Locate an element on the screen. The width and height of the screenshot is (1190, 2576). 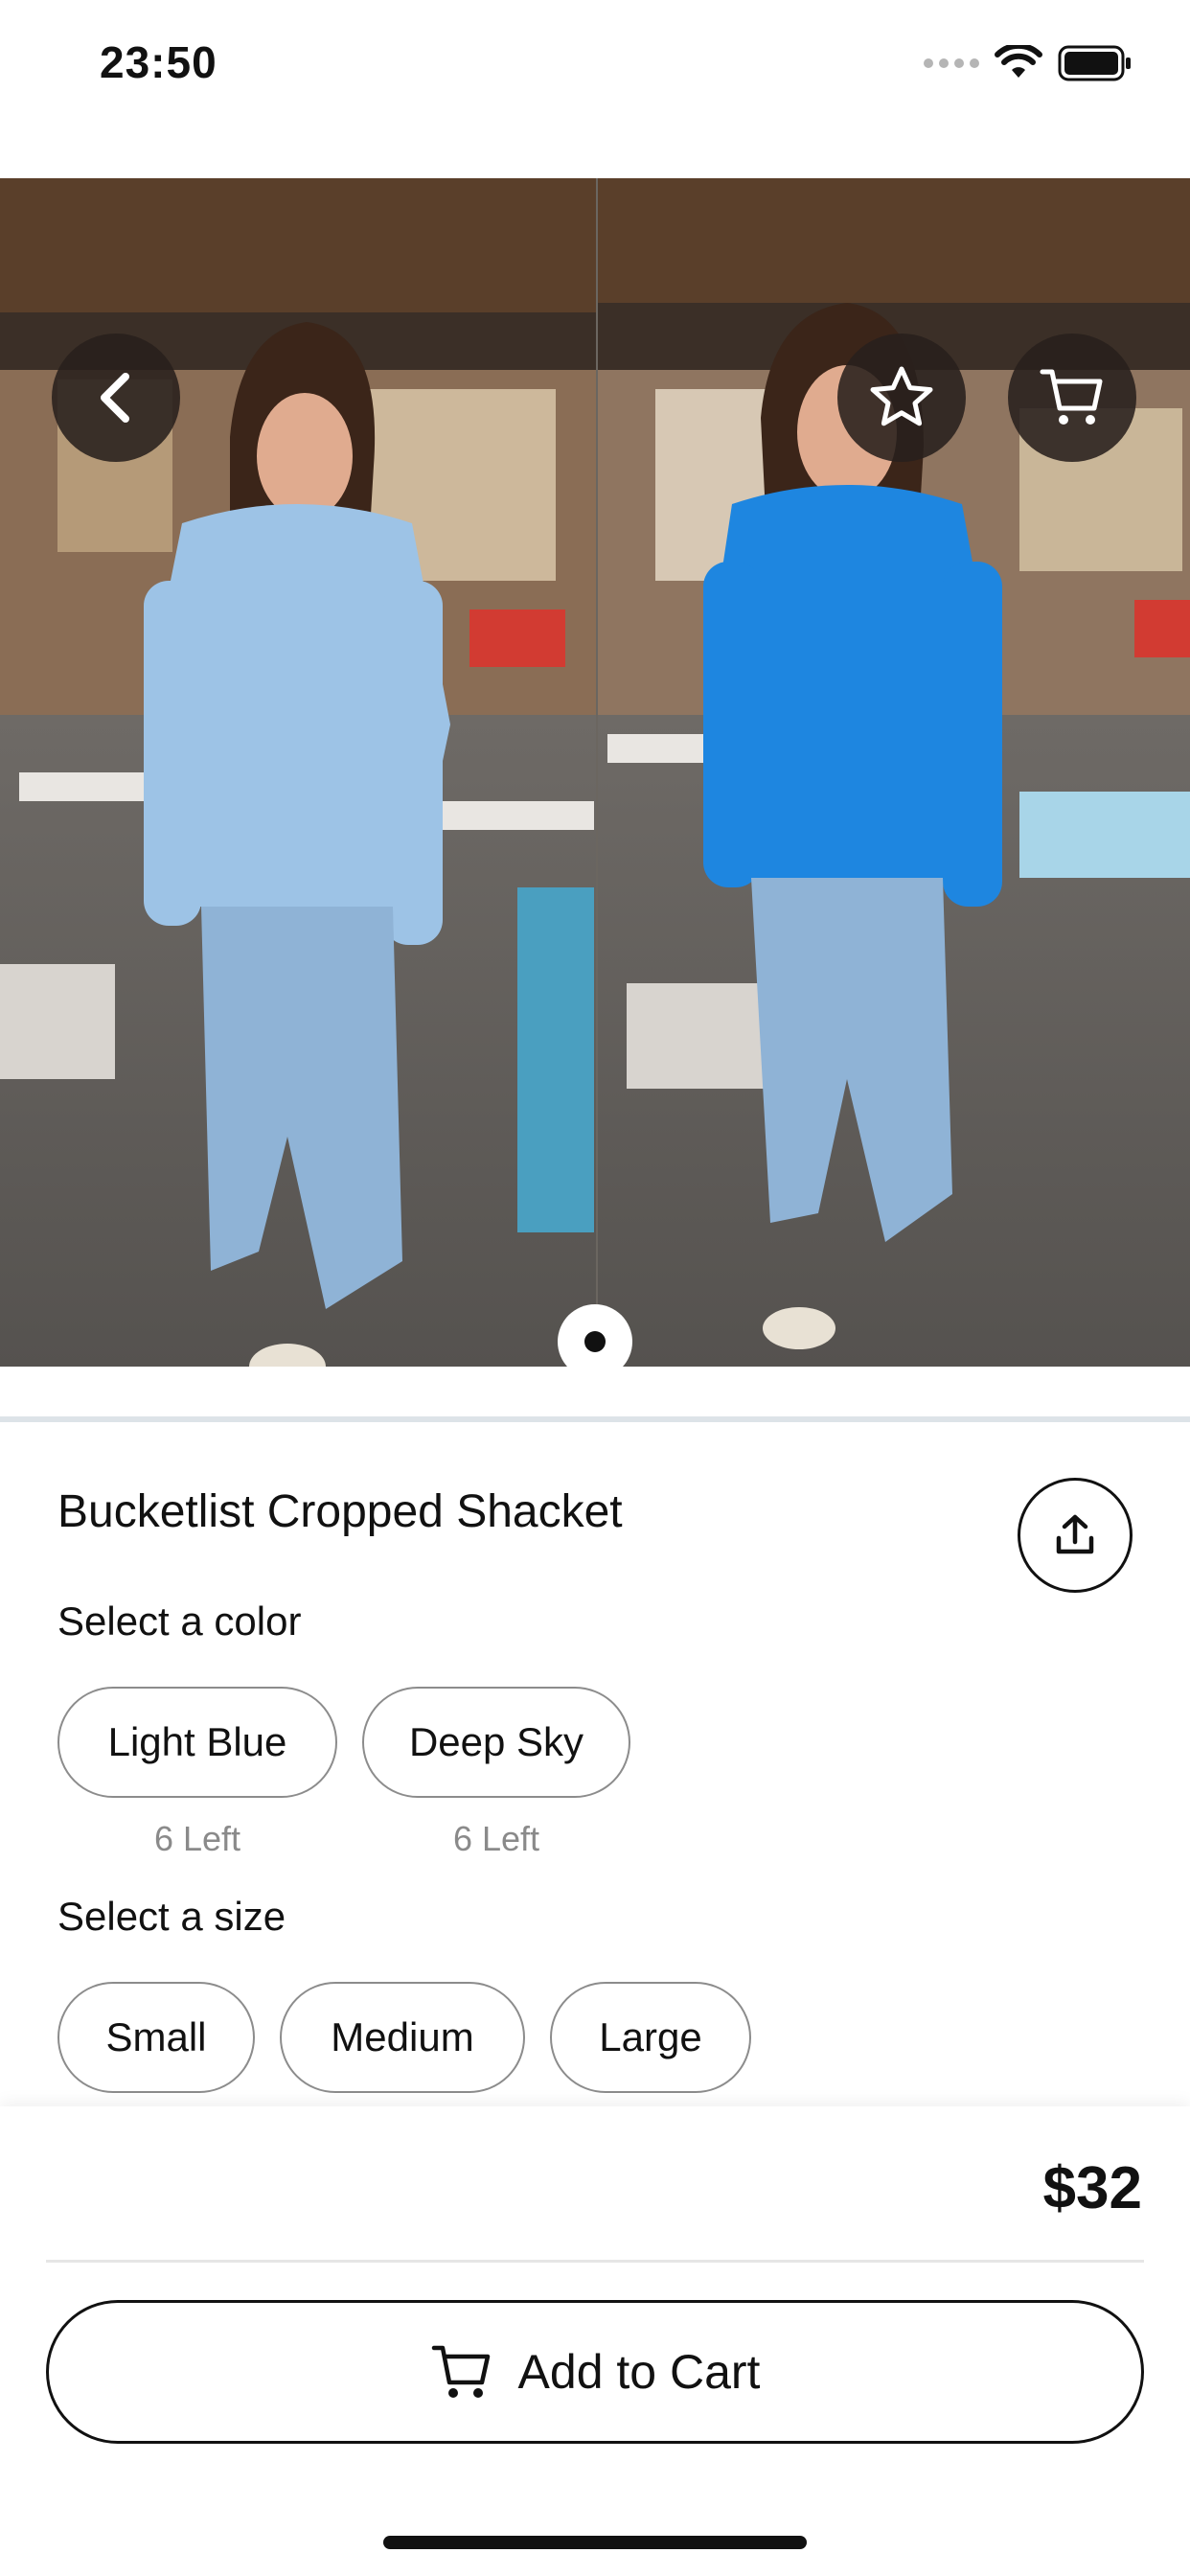
carousel-dot-active is located at coordinates (595, 1341).